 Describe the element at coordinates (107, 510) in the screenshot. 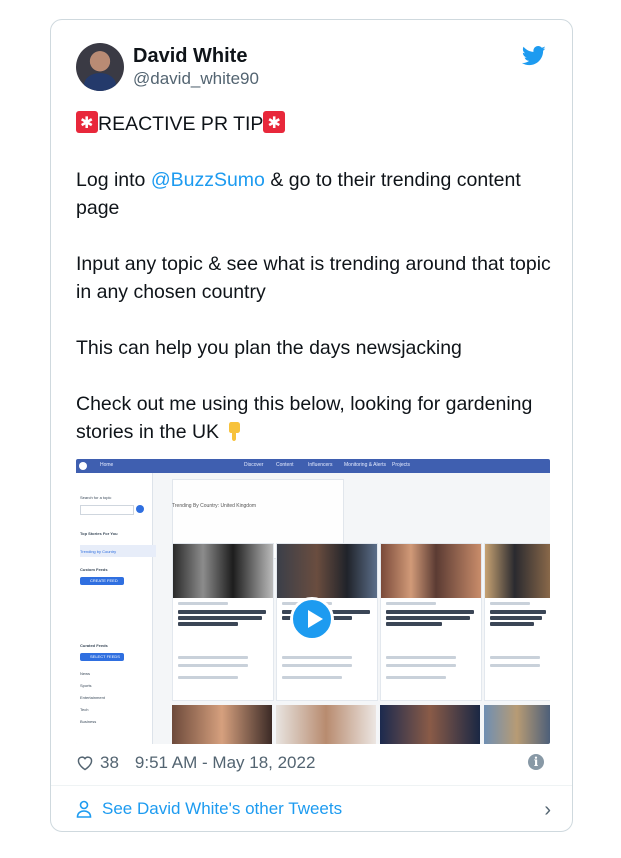

I see `sidebar-search-input` at that location.